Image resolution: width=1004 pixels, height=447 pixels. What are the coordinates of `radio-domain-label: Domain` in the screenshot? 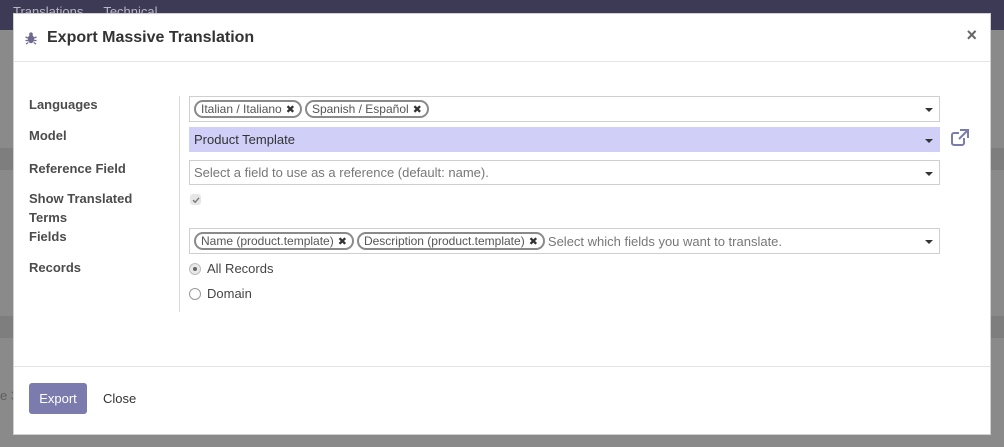 It's located at (229, 293).